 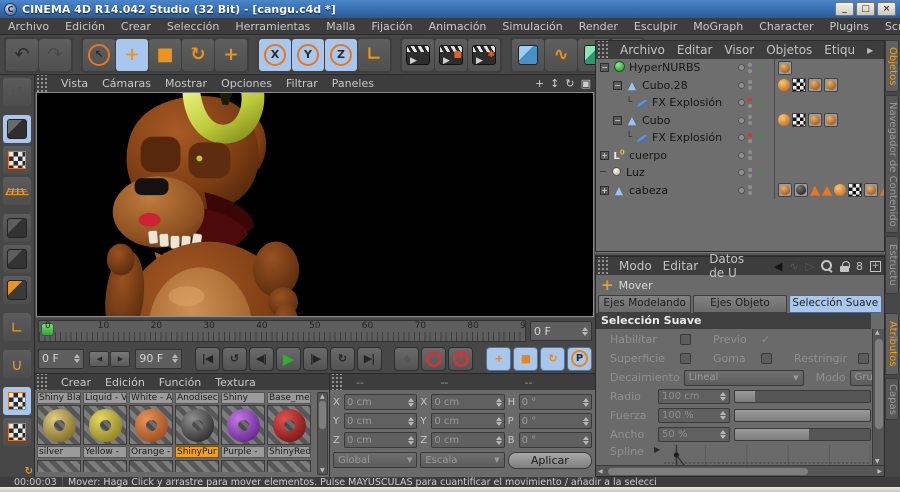 What do you see at coordinates (17, 160) in the screenshot?
I see `texture-mode-button` at bounding box center [17, 160].